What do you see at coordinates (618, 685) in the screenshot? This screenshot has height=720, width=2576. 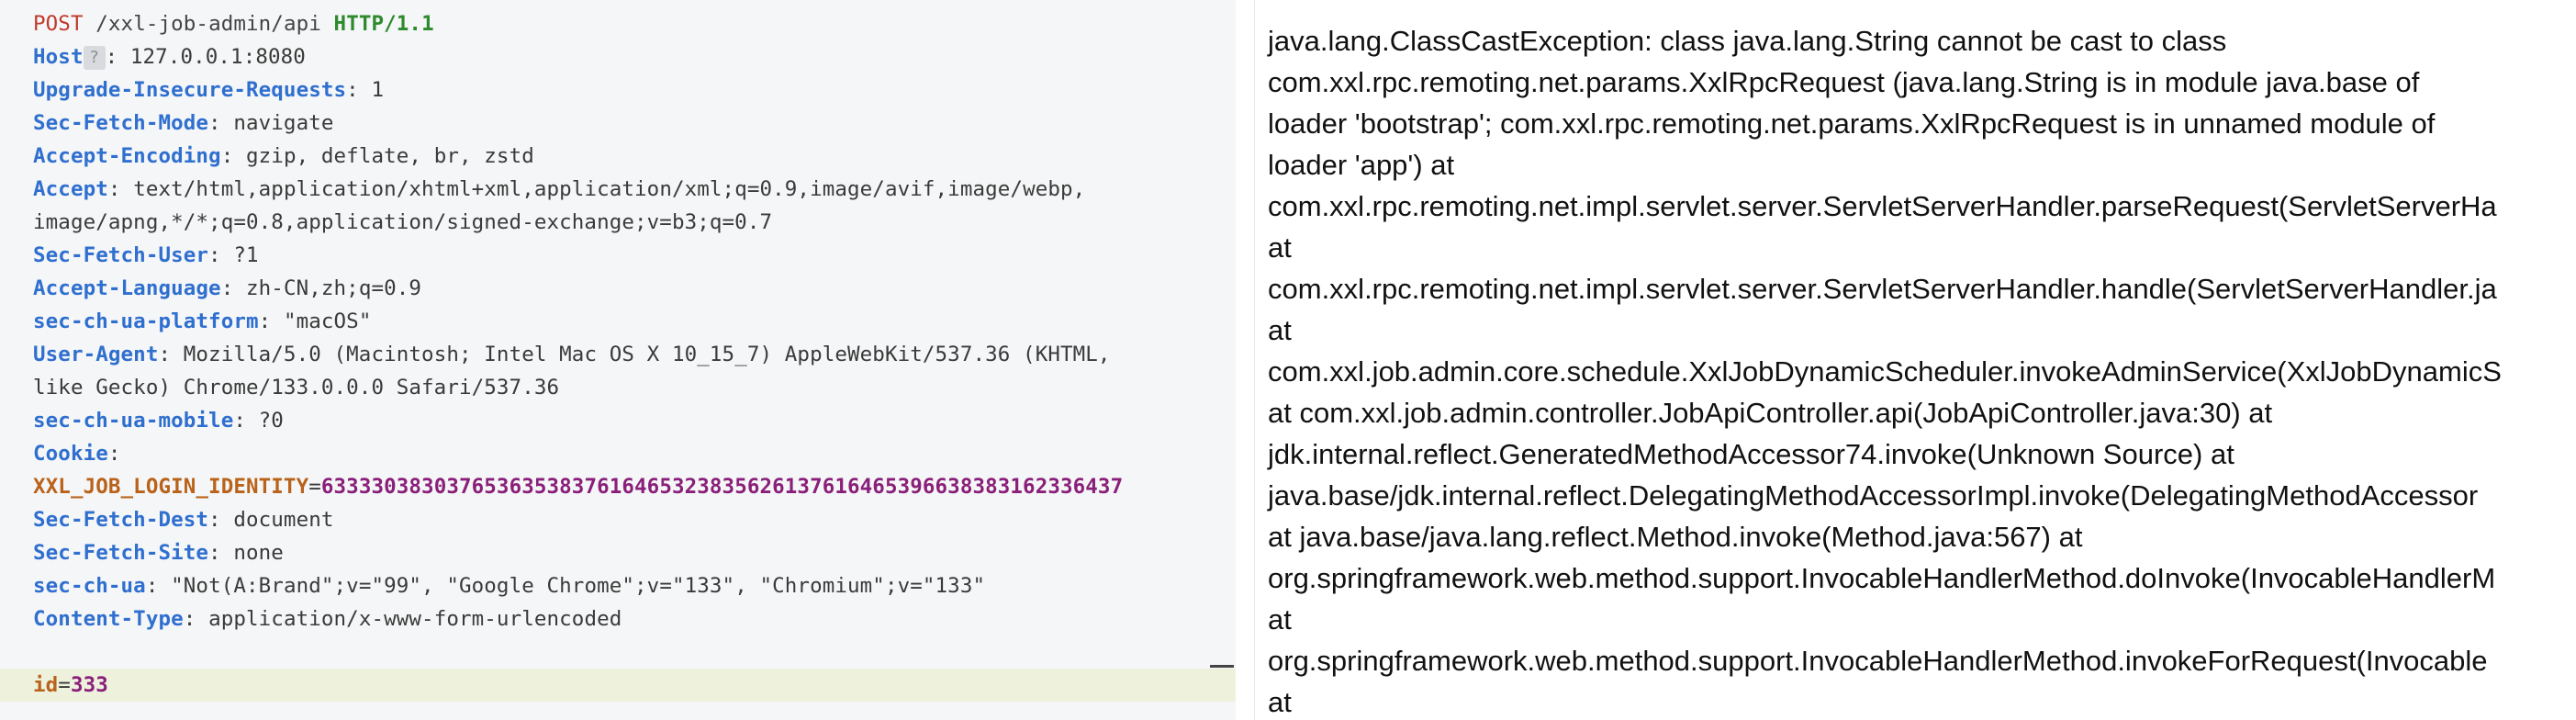 I see `request-body-line: id=333` at bounding box center [618, 685].